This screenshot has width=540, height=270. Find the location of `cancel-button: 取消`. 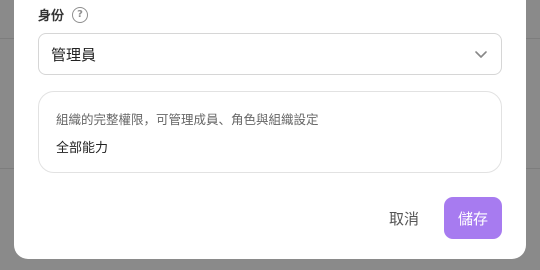

cancel-button: 取消 is located at coordinates (404, 218).